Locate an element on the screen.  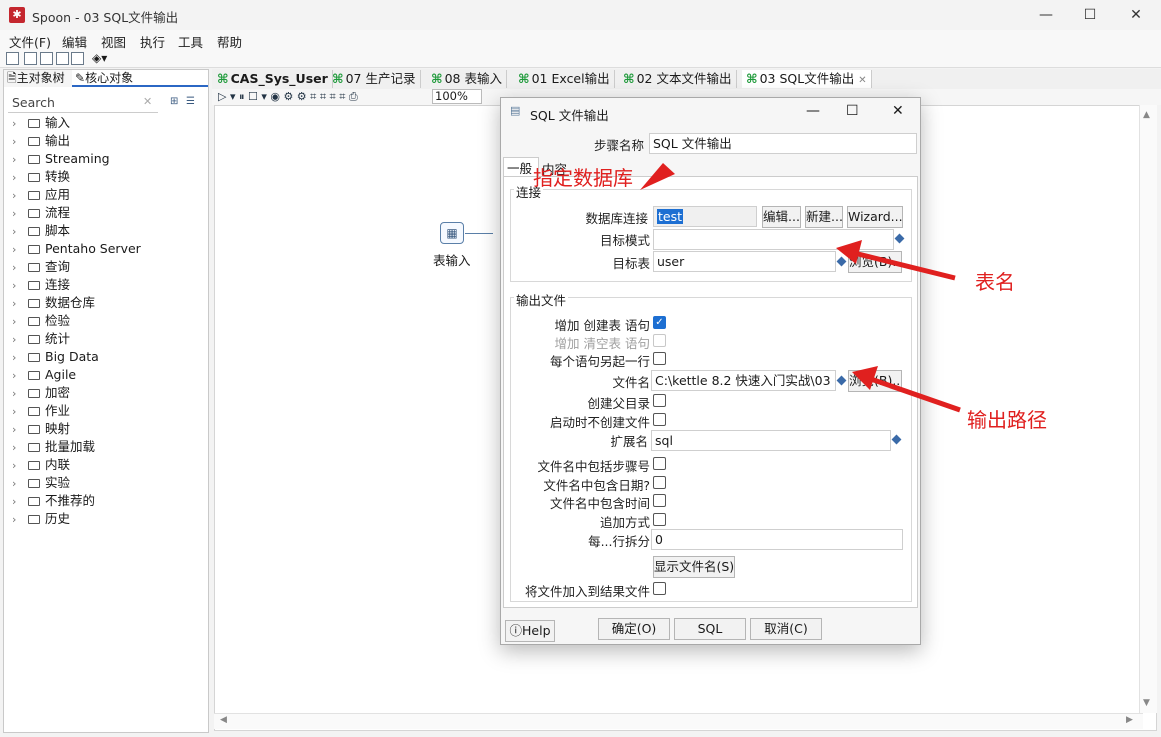
arrow-to-path-shaft is located at coordinates (914, 394).